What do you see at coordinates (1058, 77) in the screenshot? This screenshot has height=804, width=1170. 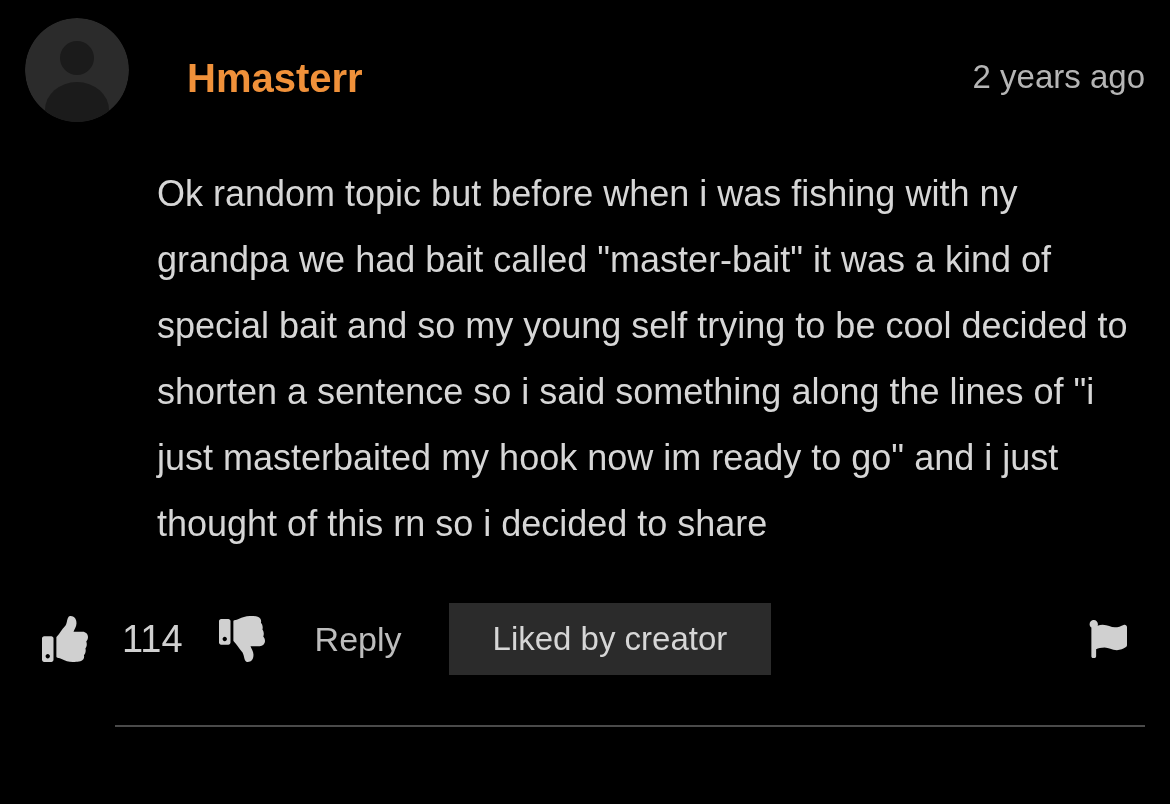 I see `timestamp: 2 years ago` at bounding box center [1058, 77].